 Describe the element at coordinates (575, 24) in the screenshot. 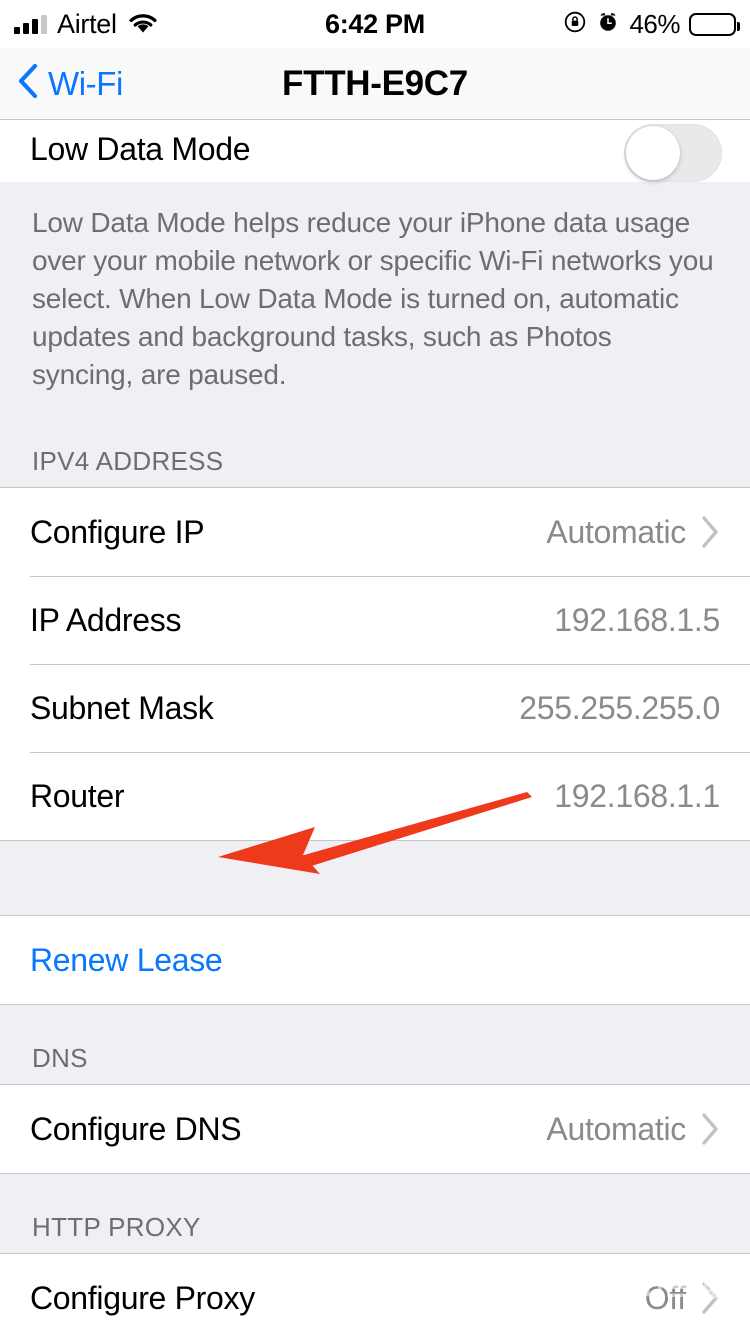

I see `rotation-lock-icon` at that location.